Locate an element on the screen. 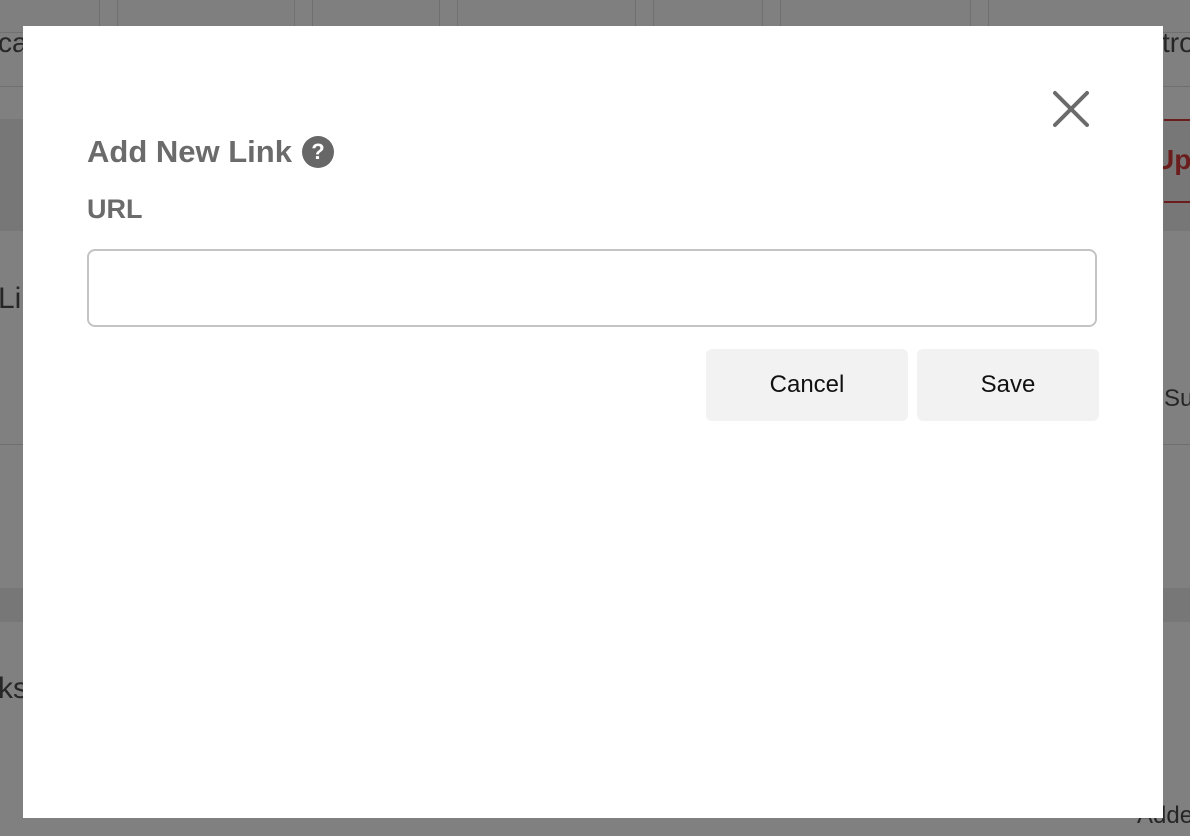  dialog-header: Add New Link ? is located at coordinates (210, 152).